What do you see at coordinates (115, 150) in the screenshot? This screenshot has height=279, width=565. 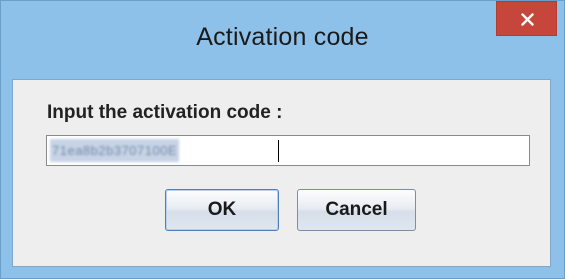 I see `activation-code-value: 71ea8b2b3707100E` at bounding box center [115, 150].